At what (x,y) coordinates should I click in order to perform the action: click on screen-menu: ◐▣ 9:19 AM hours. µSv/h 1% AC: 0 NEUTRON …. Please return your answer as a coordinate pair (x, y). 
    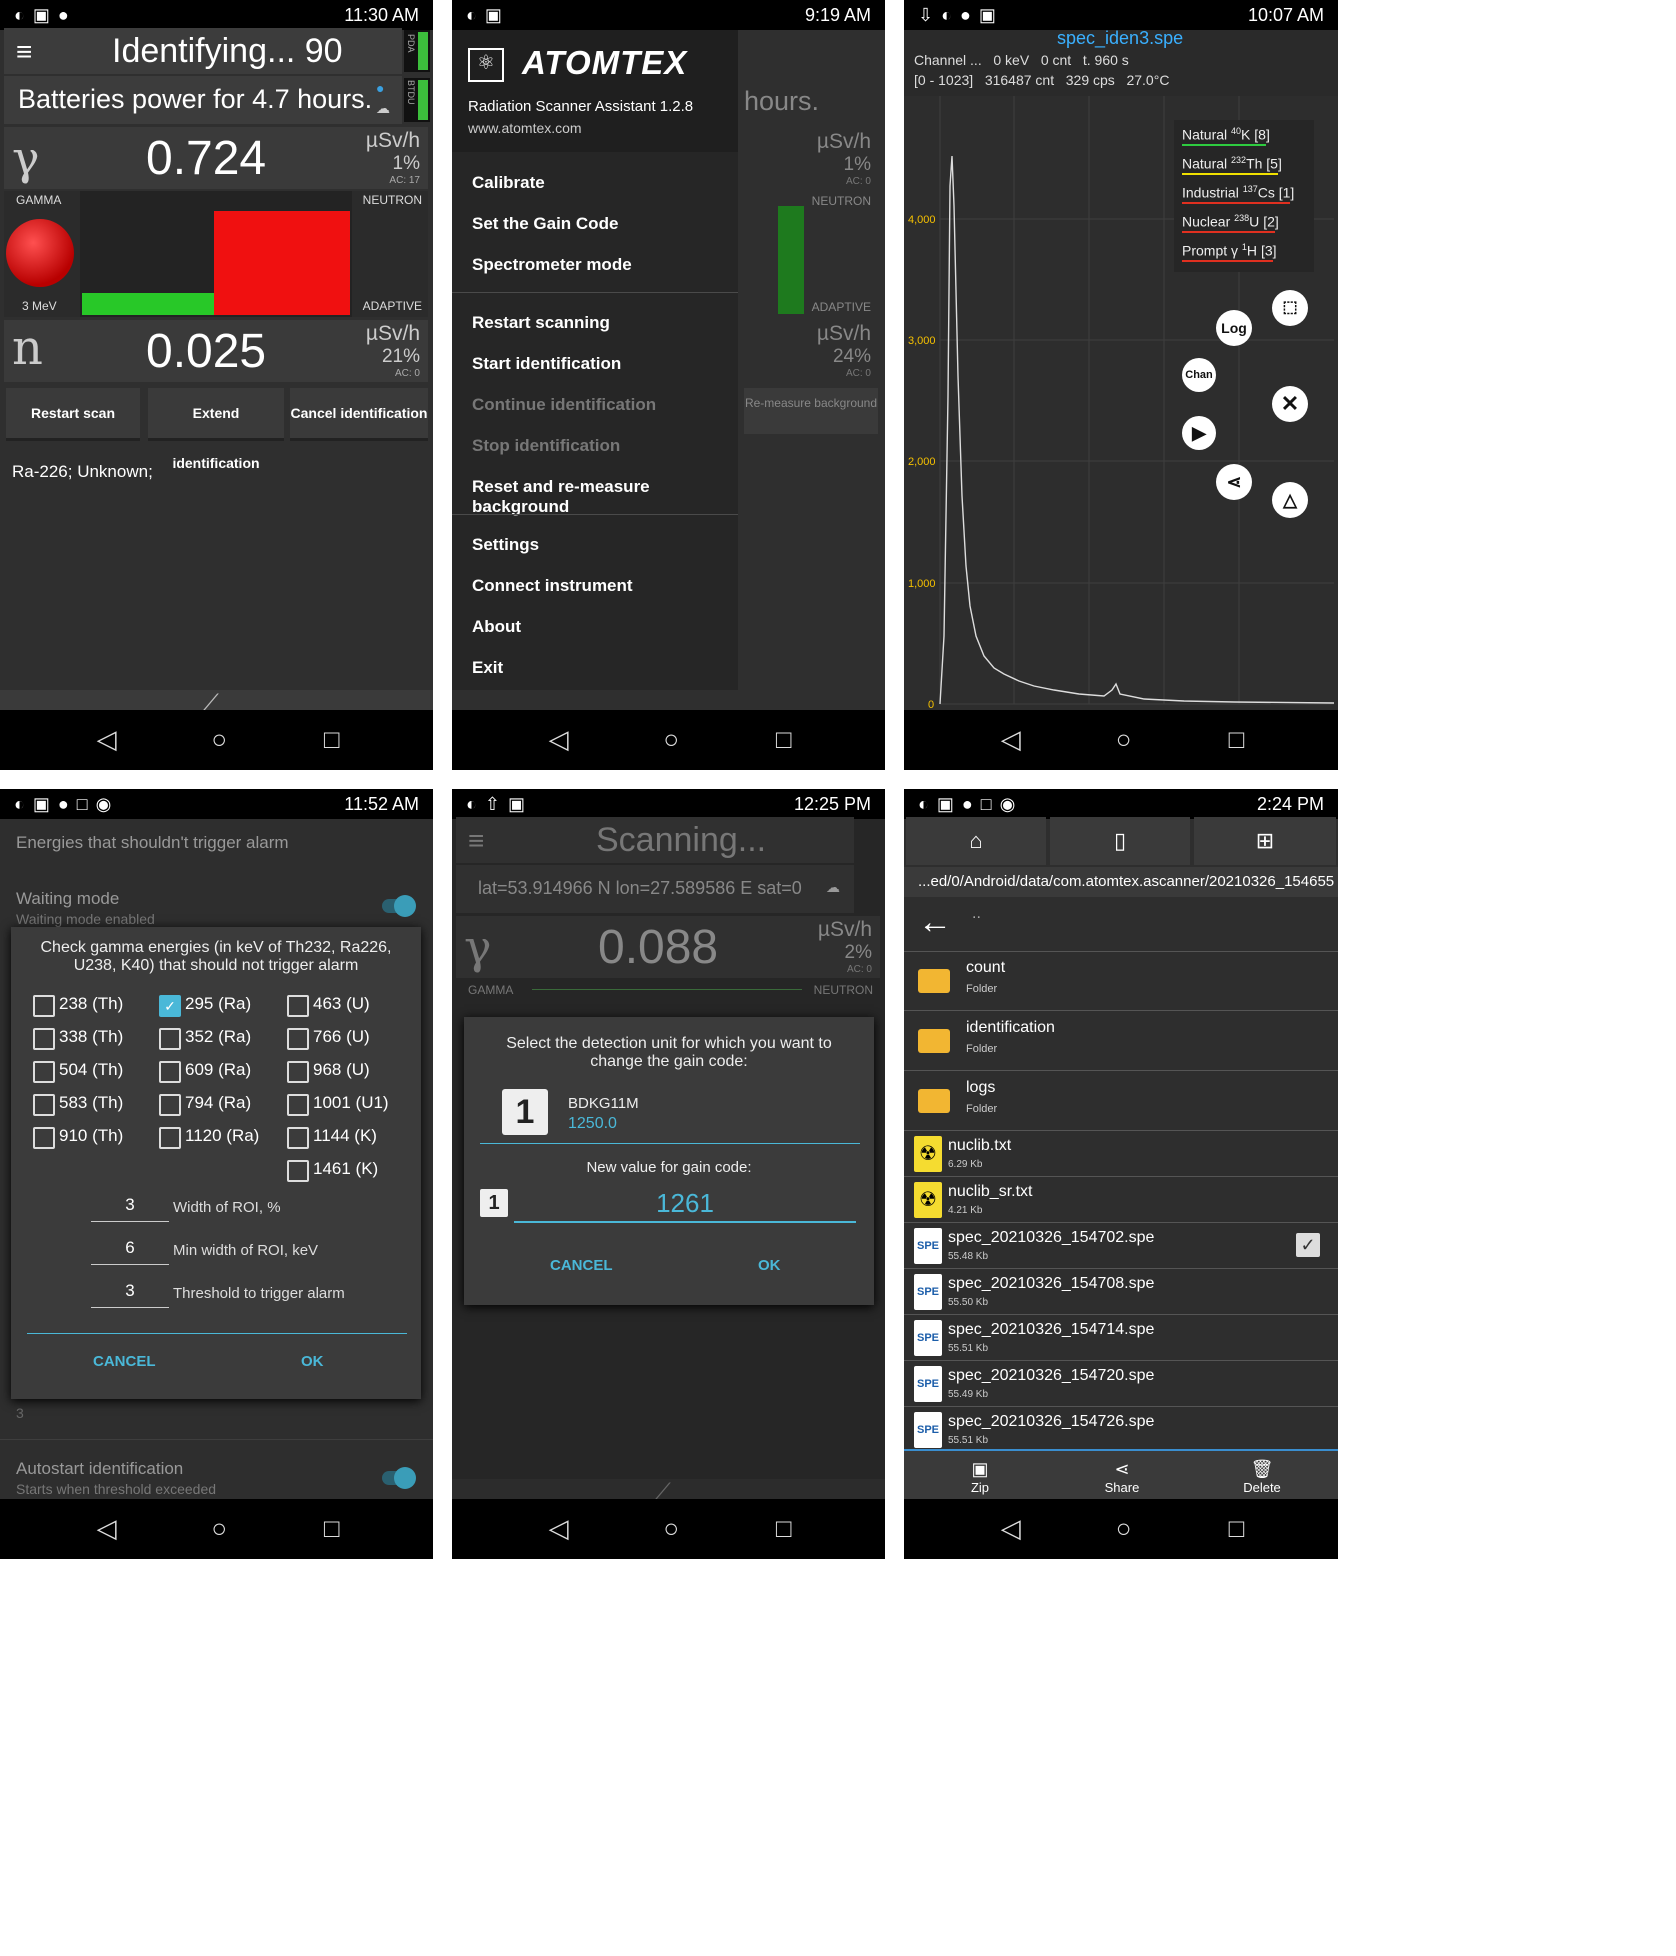
    Looking at the image, I should click on (668, 385).